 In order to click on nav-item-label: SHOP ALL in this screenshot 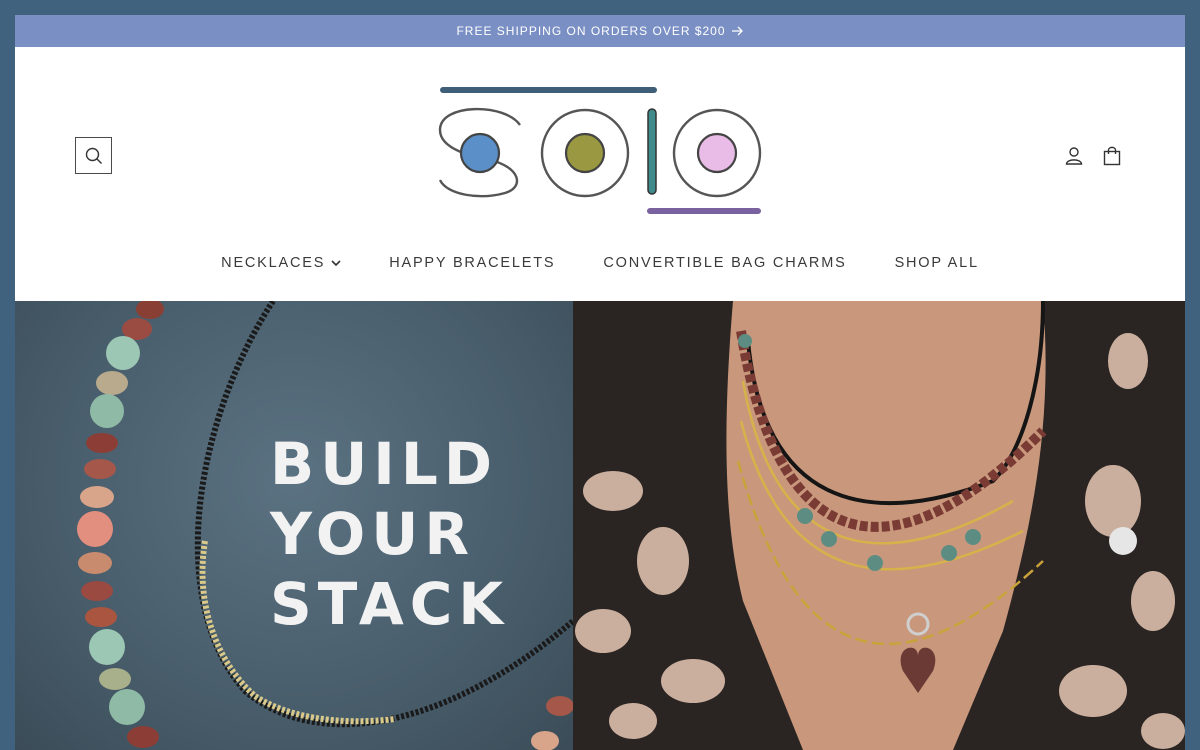, I will do `click(936, 263)`.